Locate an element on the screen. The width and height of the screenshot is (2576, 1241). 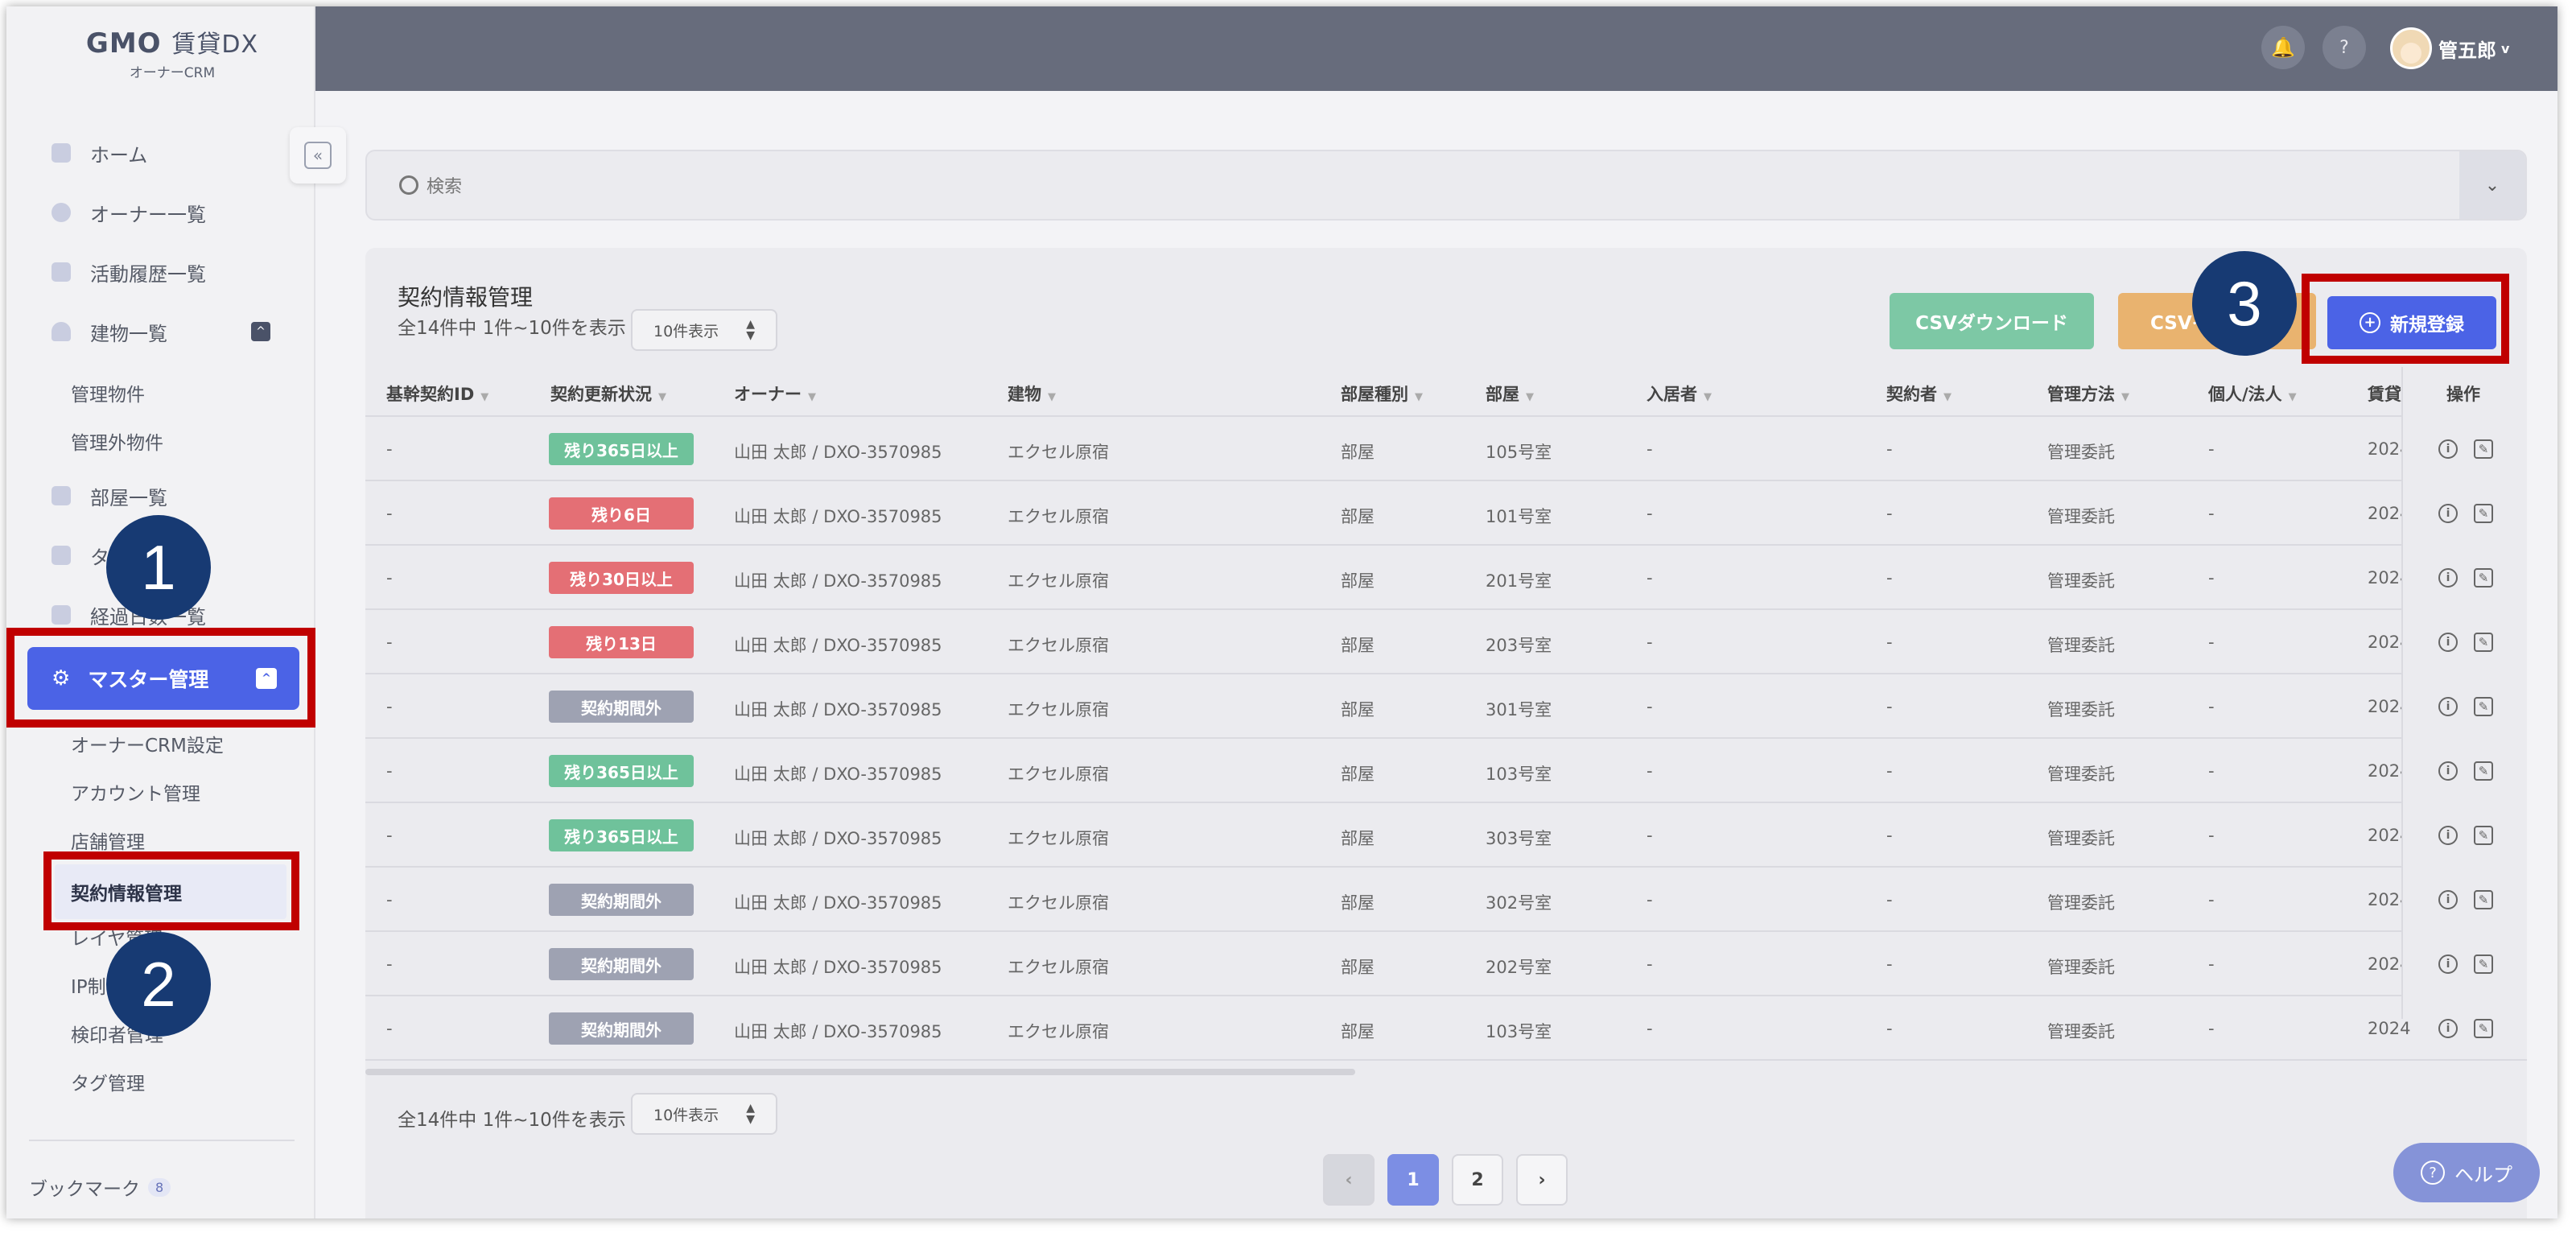
check-icon is located at coordinates (61, 615).